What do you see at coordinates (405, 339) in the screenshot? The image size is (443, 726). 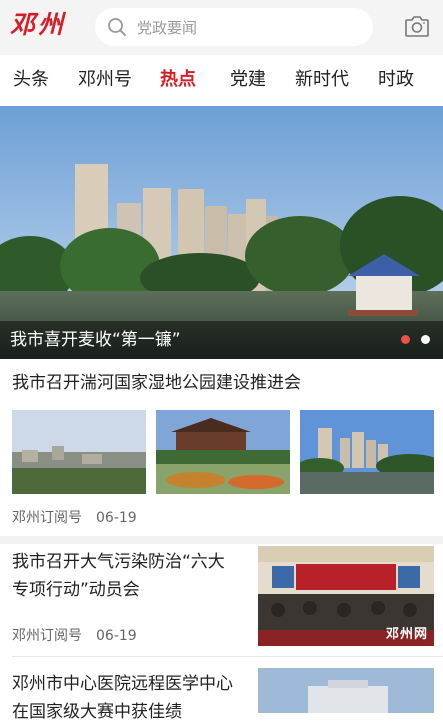 I see `carousel-dot-active` at bounding box center [405, 339].